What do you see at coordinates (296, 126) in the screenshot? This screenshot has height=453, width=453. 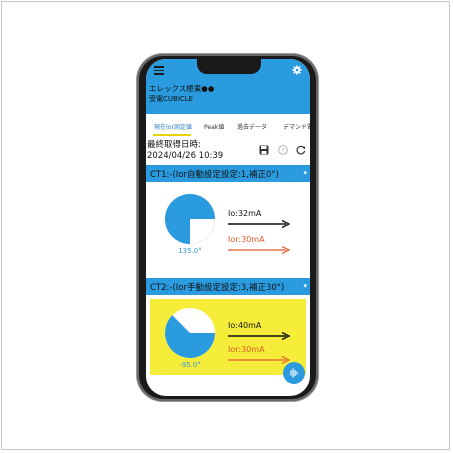 I see `tab-demand: デマンド電` at bounding box center [296, 126].